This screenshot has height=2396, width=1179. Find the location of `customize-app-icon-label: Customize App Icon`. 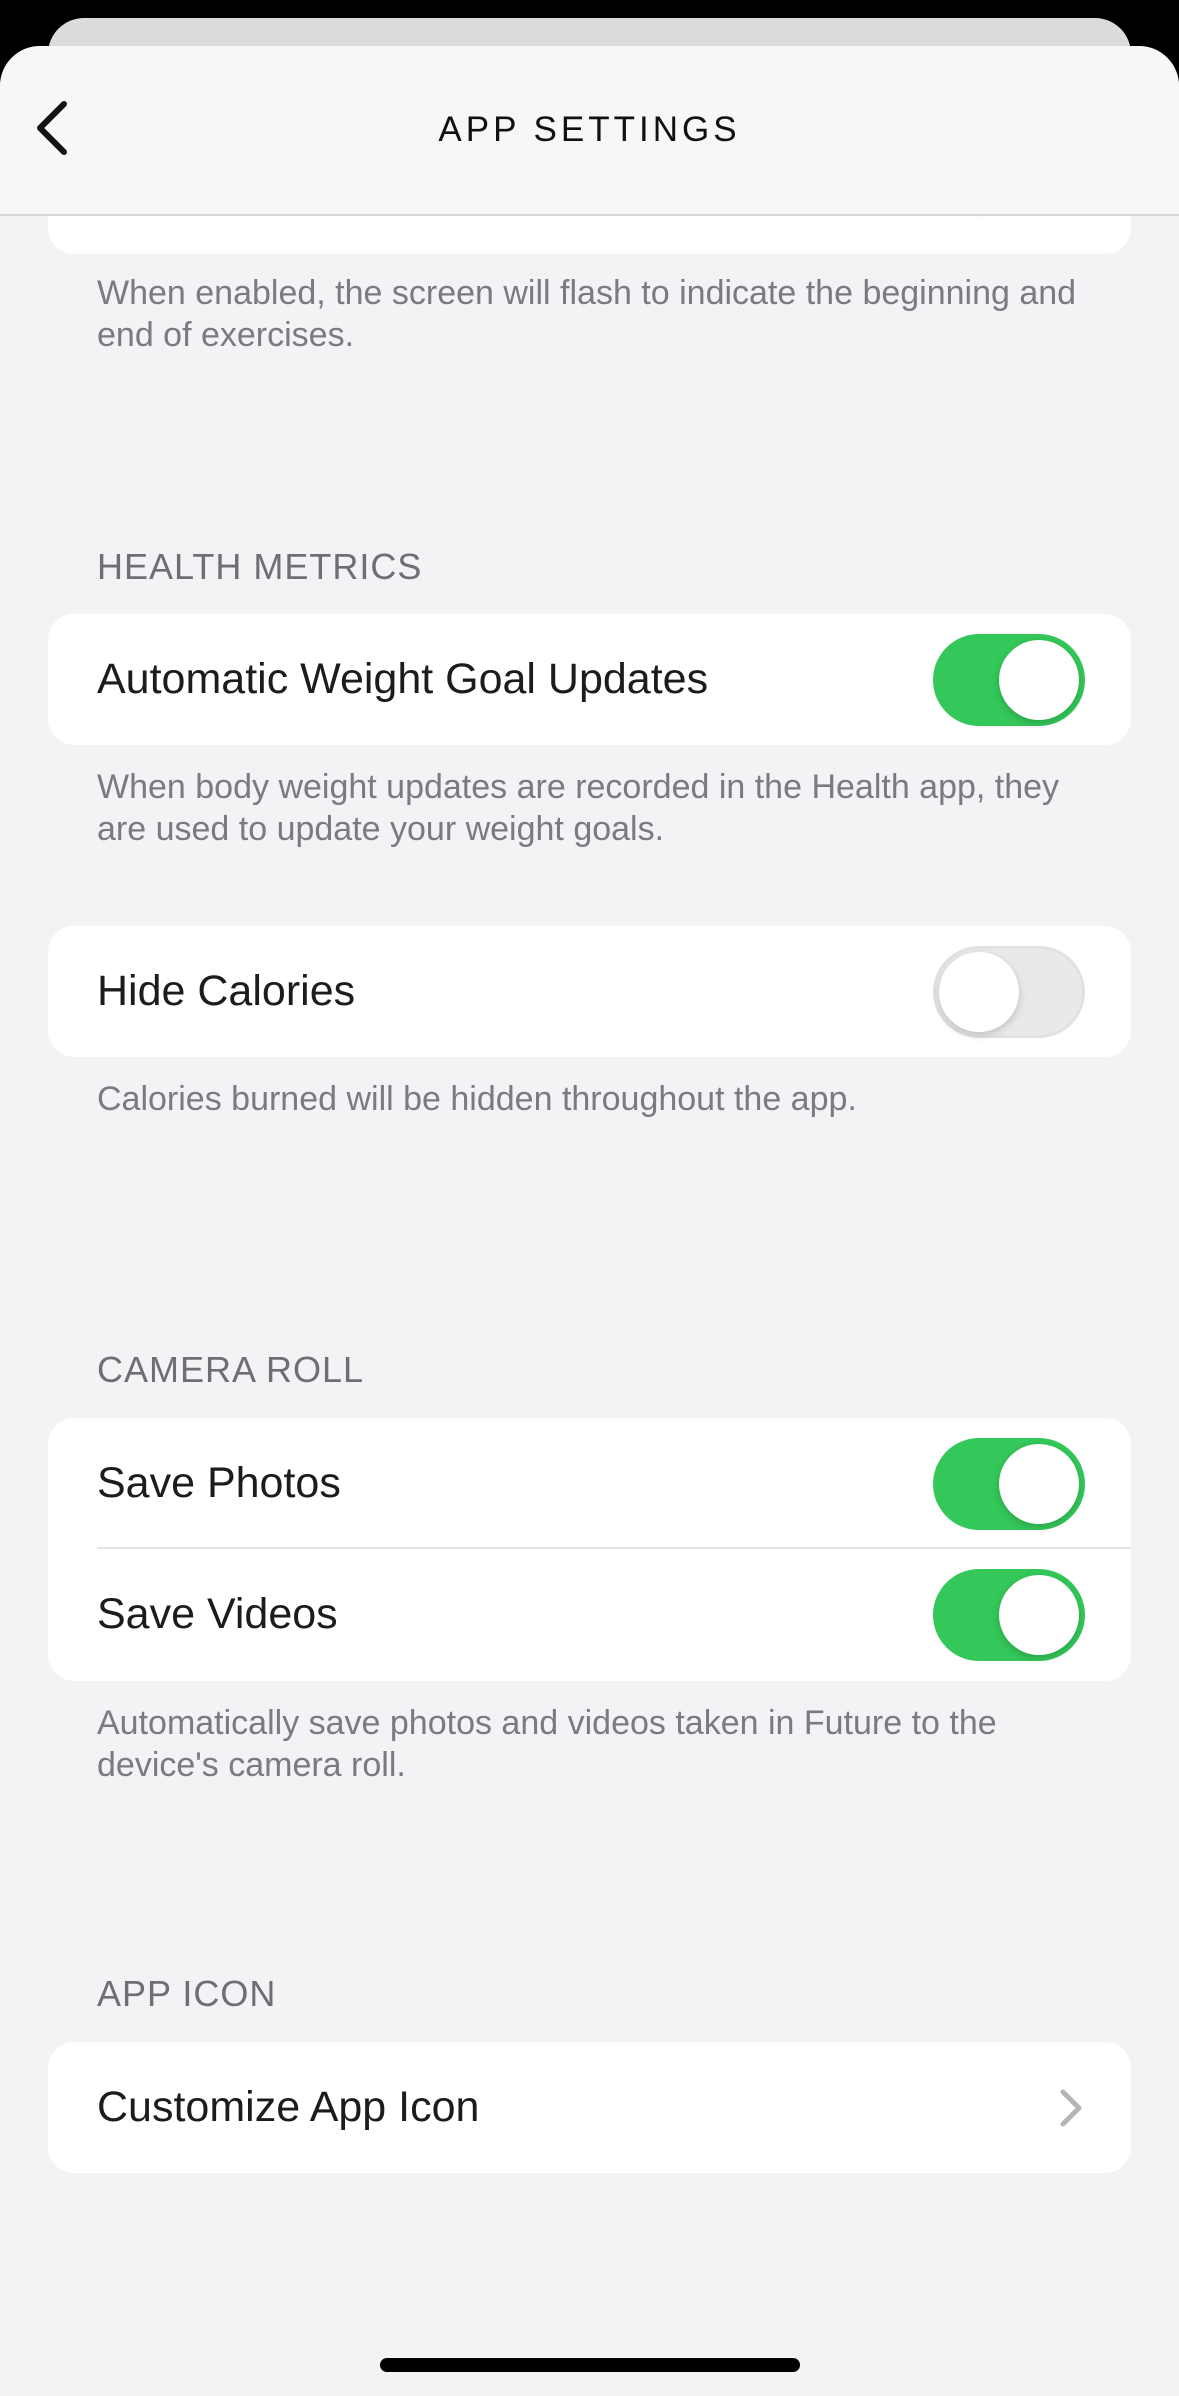

customize-app-icon-label: Customize App Icon is located at coordinates (288, 2107).